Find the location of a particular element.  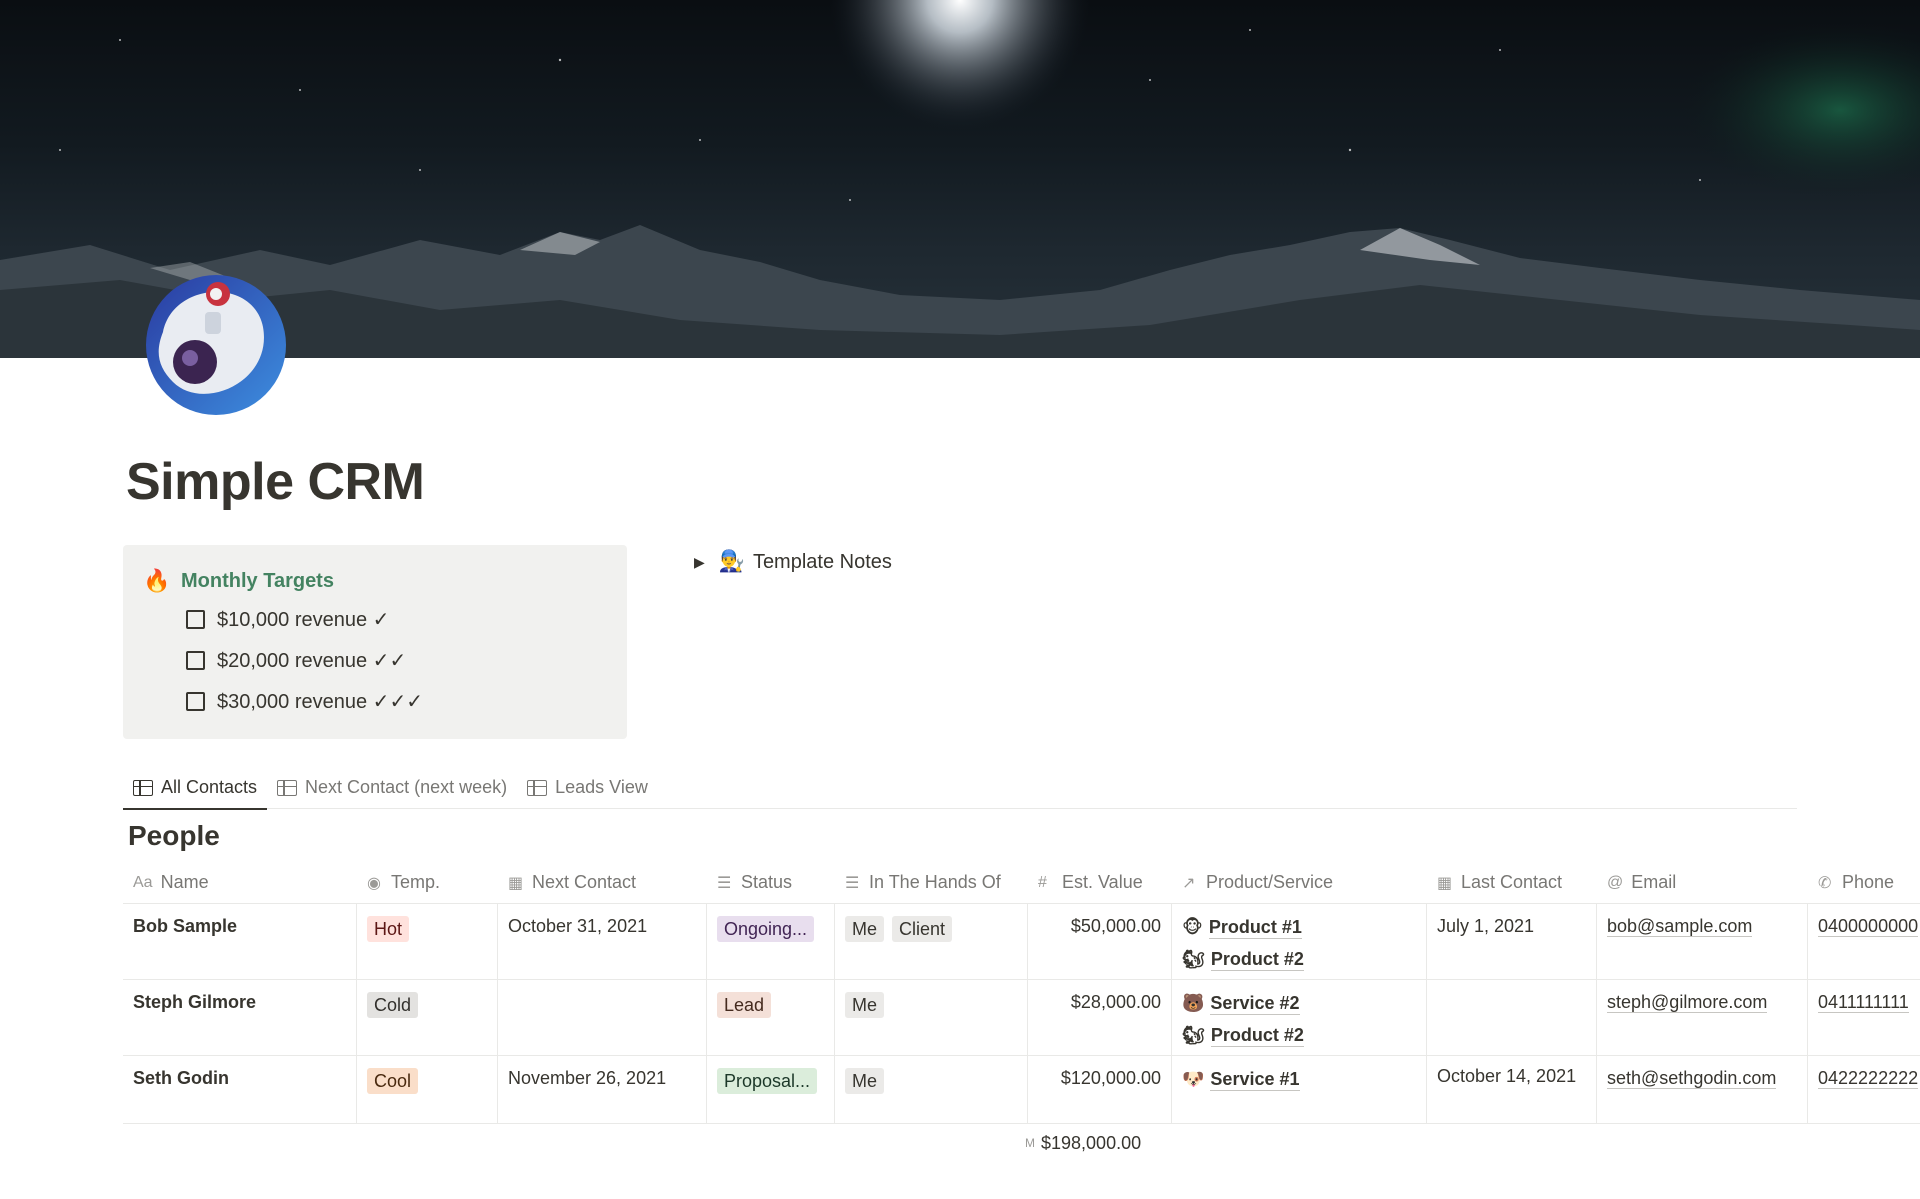

todo-item: $10,000 revenue ✓ is located at coordinates (287, 619).